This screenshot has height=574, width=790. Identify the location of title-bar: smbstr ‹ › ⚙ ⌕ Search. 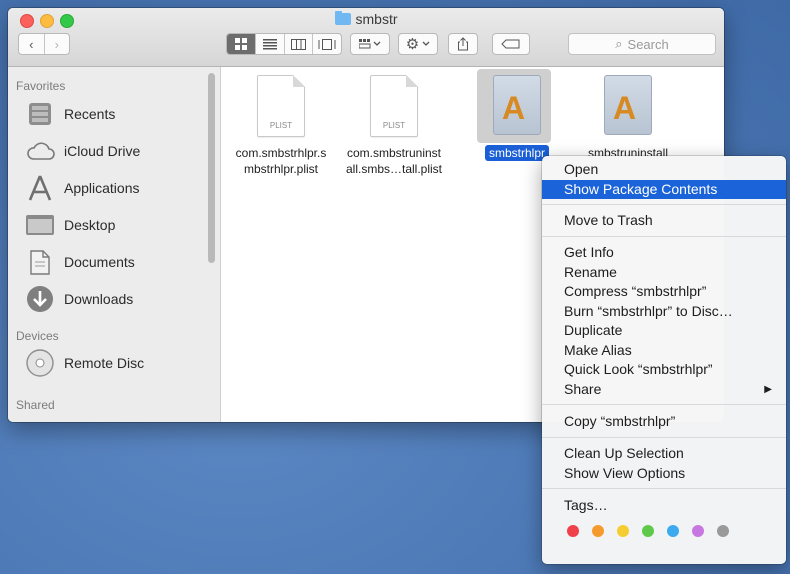
(366, 37).